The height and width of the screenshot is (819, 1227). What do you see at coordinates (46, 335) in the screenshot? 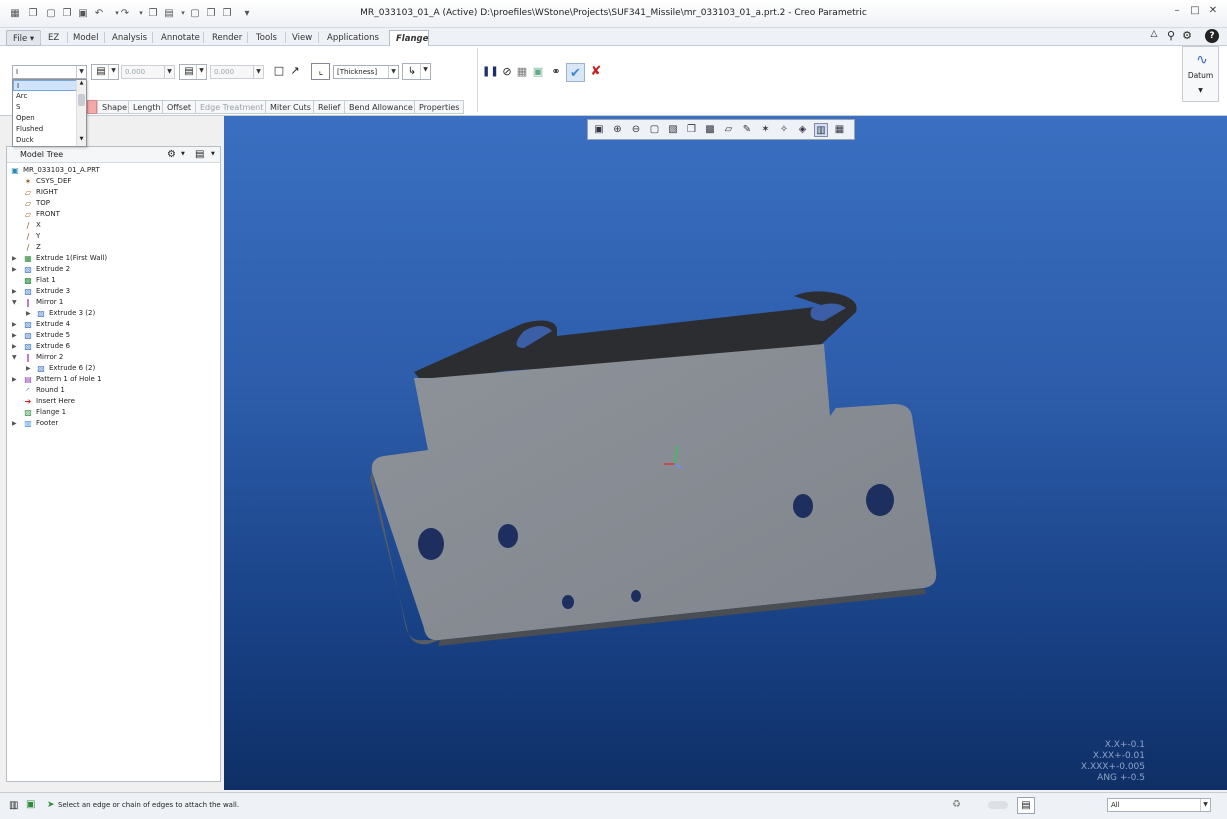
I see `tree-item: ▧ Extrude 5` at bounding box center [46, 335].